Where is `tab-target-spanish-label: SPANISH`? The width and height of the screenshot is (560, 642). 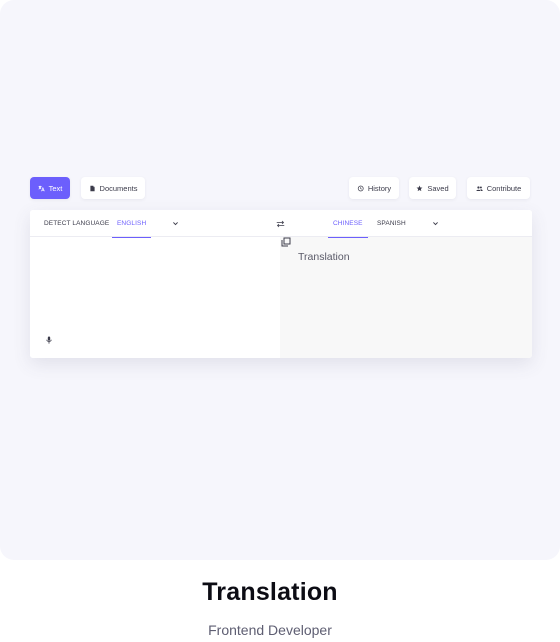
tab-target-spanish-label: SPANISH is located at coordinates (391, 223).